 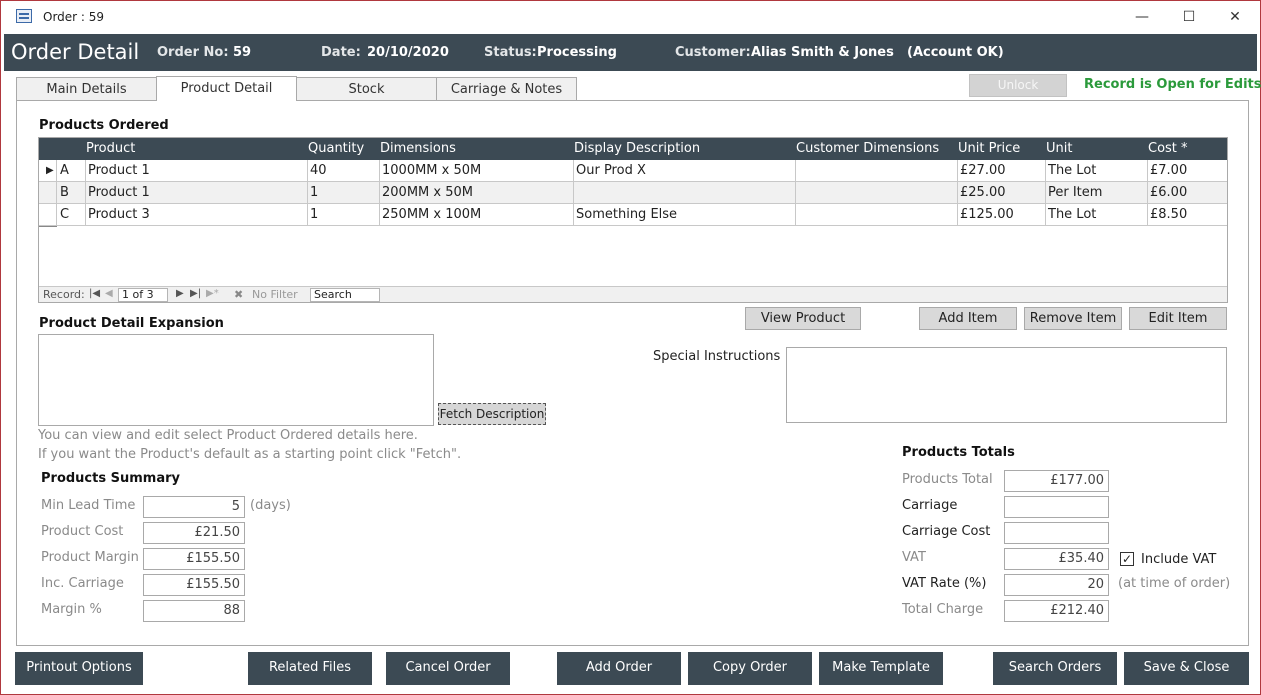 What do you see at coordinates (1002, 171) in the screenshot?
I see `cell-unit-price: £27.00` at bounding box center [1002, 171].